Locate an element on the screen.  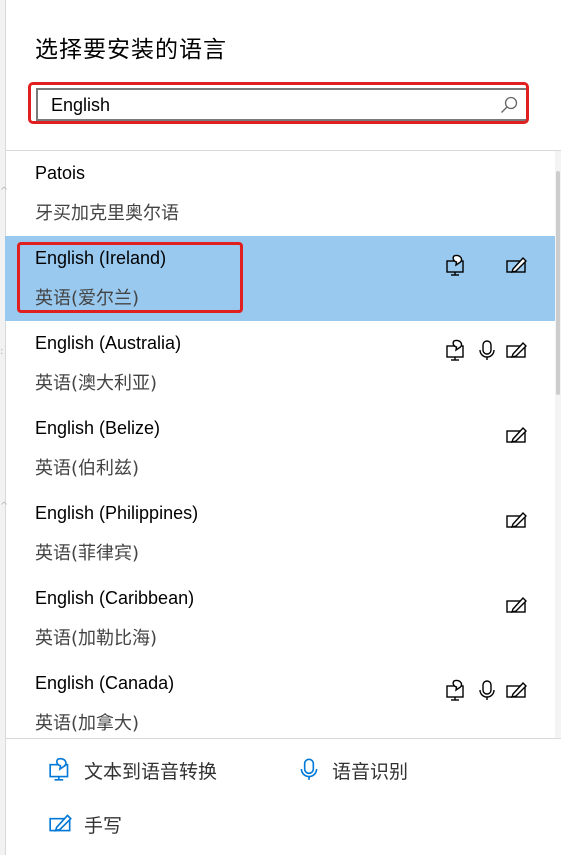
legend-label: 文本到语音转换 is located at coordinates (151, 772).